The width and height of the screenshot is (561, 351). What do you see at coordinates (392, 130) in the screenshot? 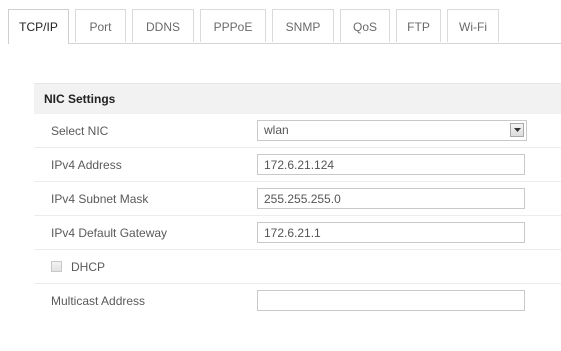
I see `select-nic-dropdown: wlan` at bounding box center [392, 130].